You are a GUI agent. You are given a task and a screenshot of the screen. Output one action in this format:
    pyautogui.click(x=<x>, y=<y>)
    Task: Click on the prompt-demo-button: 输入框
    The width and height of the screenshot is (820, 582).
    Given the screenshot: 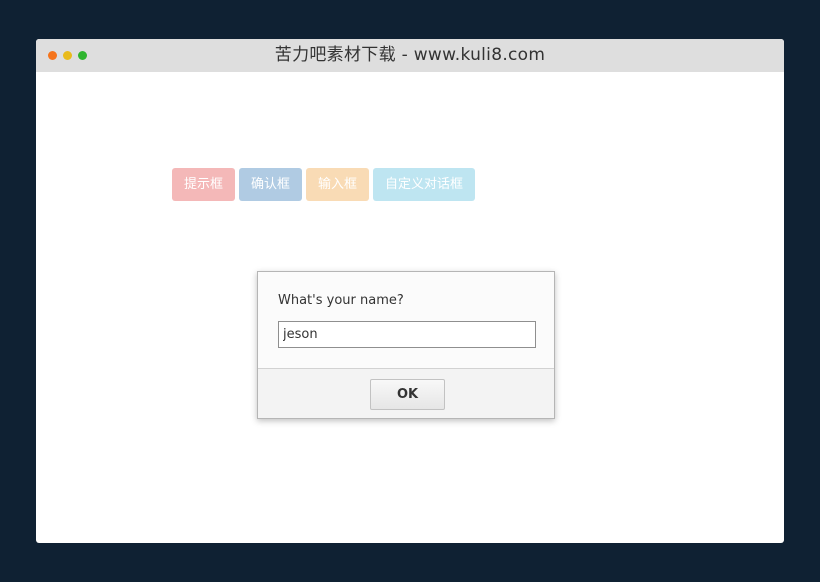 What is the action you would take?
    pyautogui.click(x=338, y=184)
    